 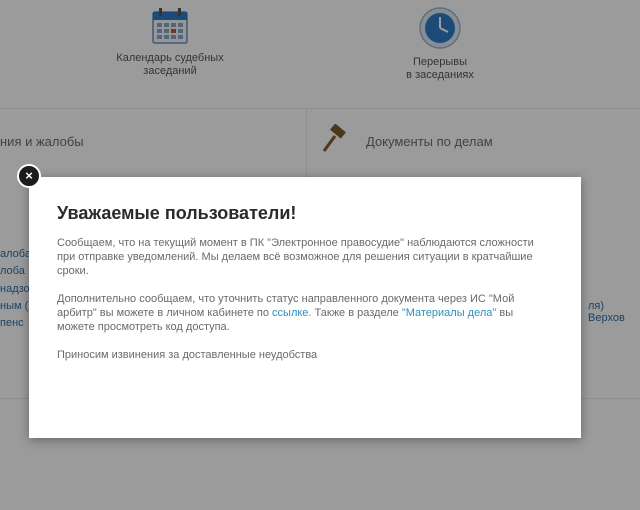 I want to click on close-icon: ×, so click(x=29, y=175).